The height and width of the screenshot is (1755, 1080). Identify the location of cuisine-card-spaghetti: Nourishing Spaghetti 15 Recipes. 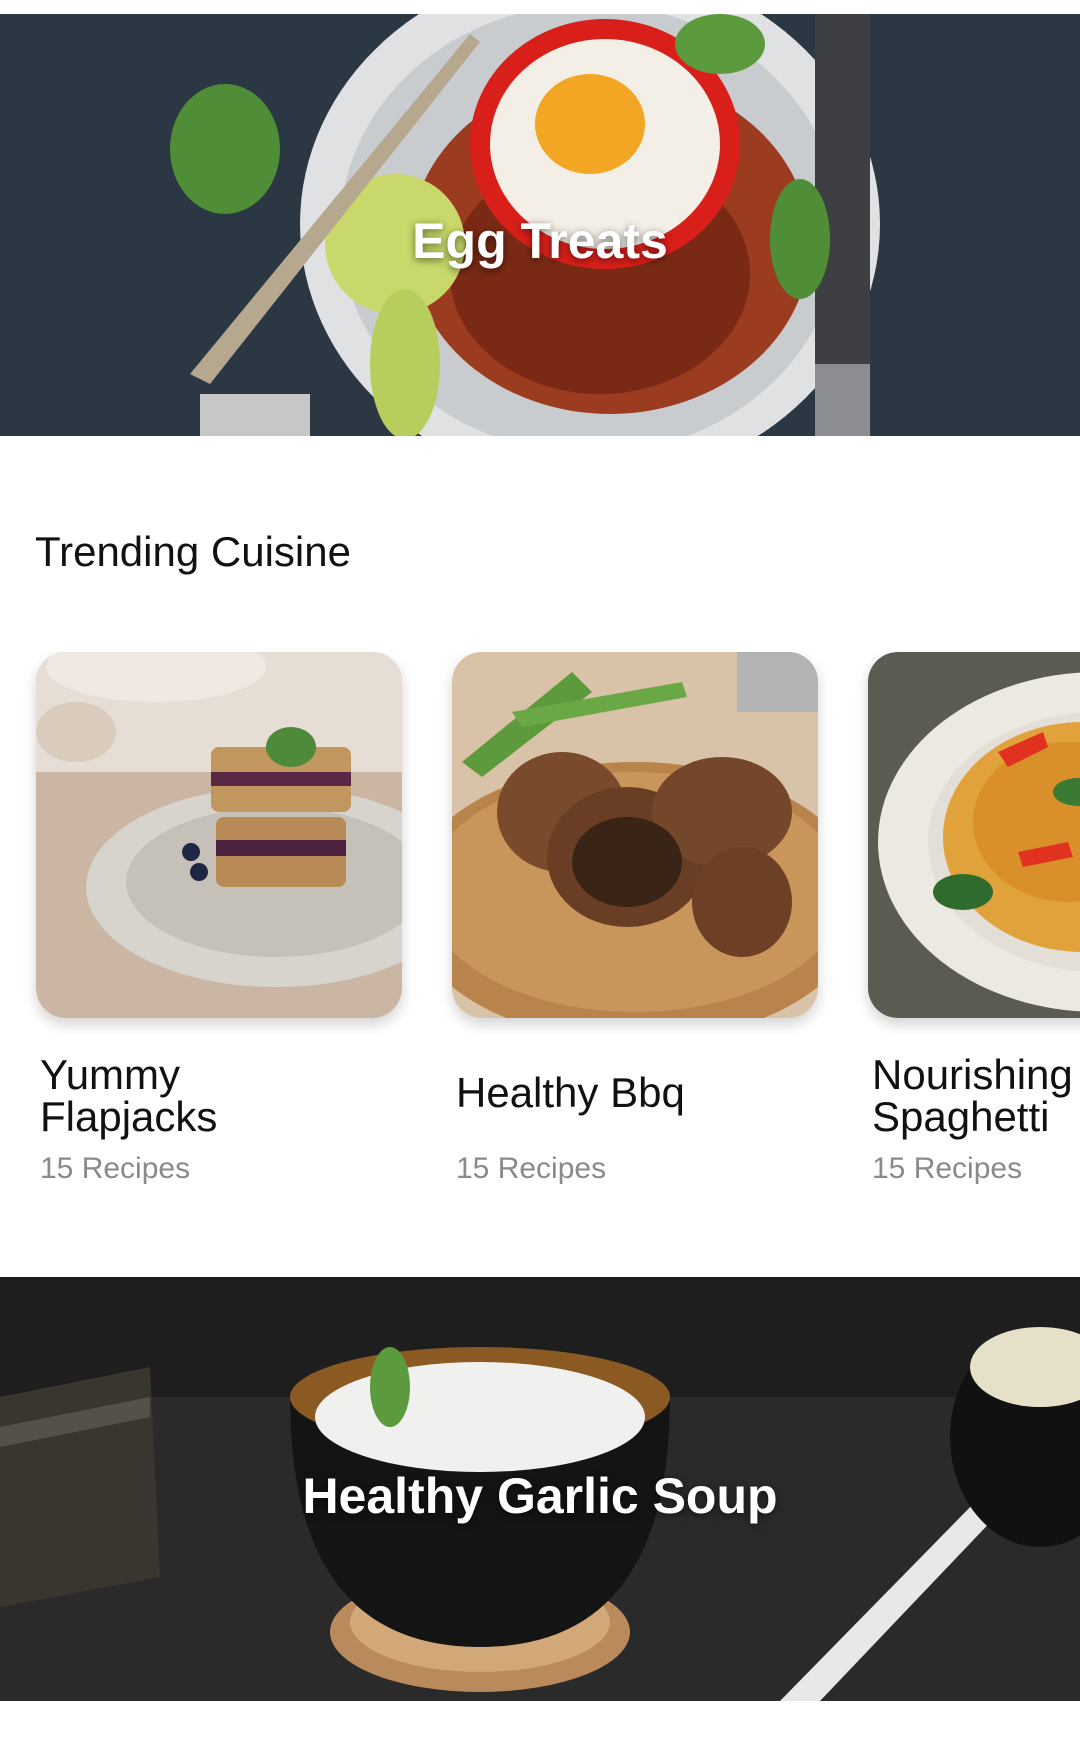
(974, 918).